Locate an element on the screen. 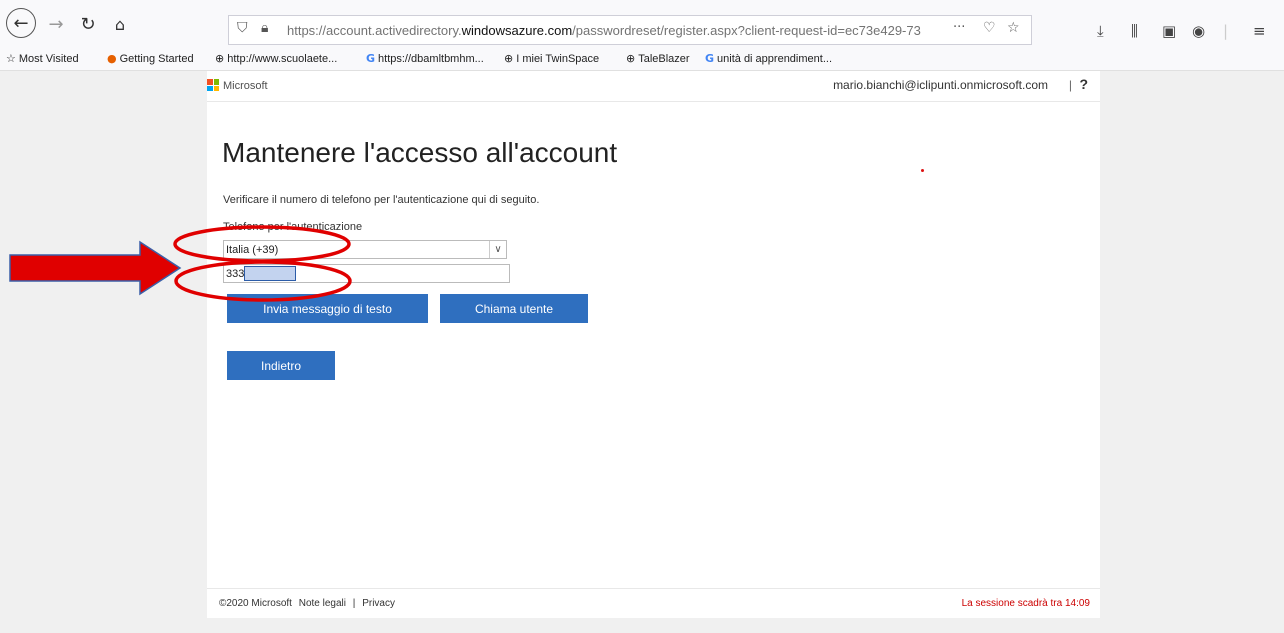 This screenshot has height=633, width=1284. phone-input: 333 is located at coordinates (366, 273).